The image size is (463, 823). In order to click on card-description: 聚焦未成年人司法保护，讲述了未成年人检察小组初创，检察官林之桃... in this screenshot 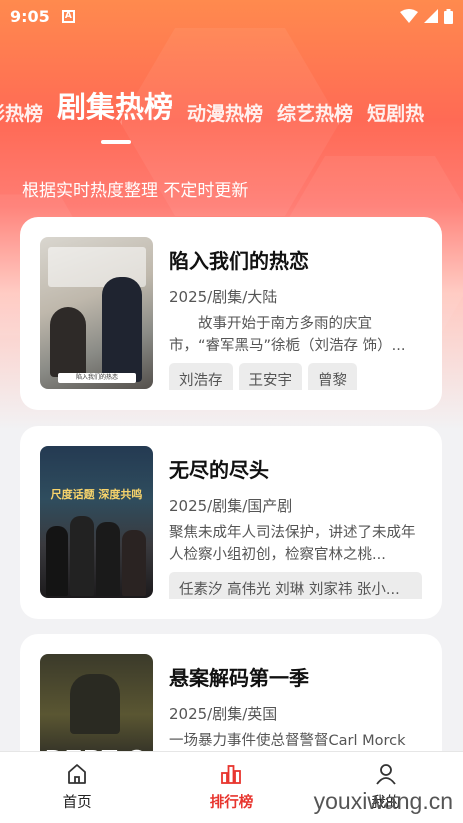, I will do `click(292, 544)`.